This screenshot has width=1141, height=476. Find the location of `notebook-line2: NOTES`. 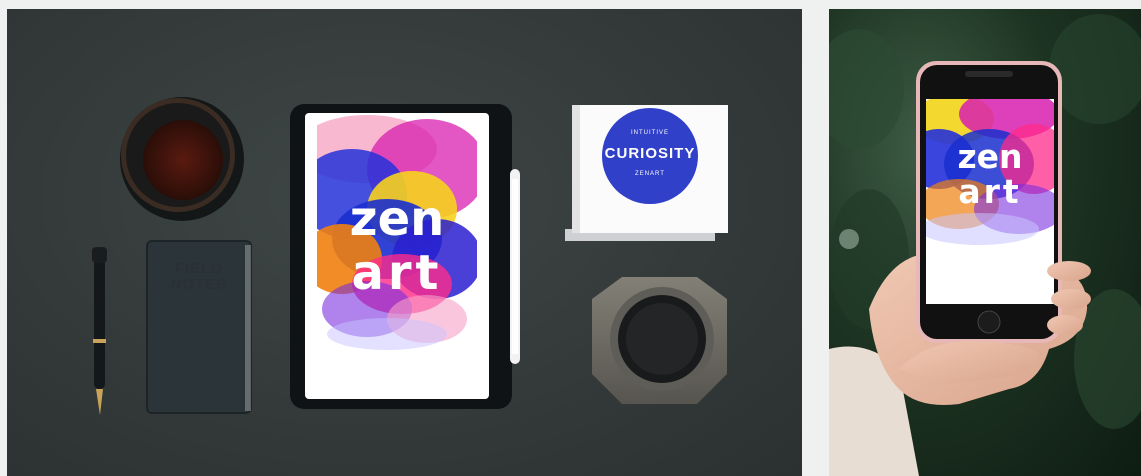

notebook-line2: NOTES is located at coordinates (199, 284).